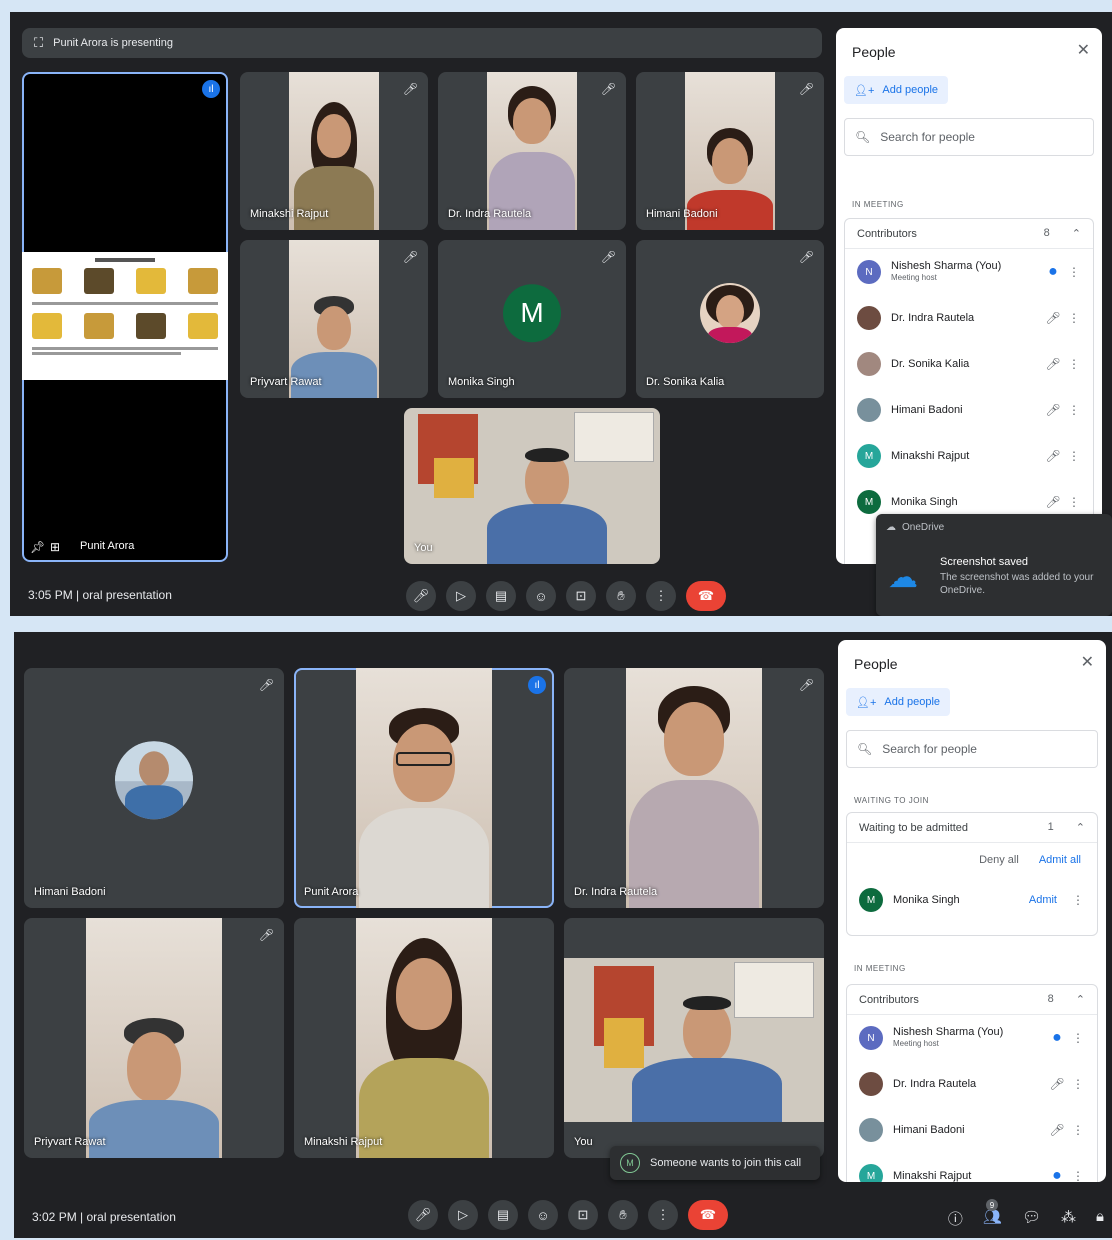  Describe the element at coordinates (1100, 1218) in the screenshot. I see `host-controls-icon: 🔒︎` at that location.